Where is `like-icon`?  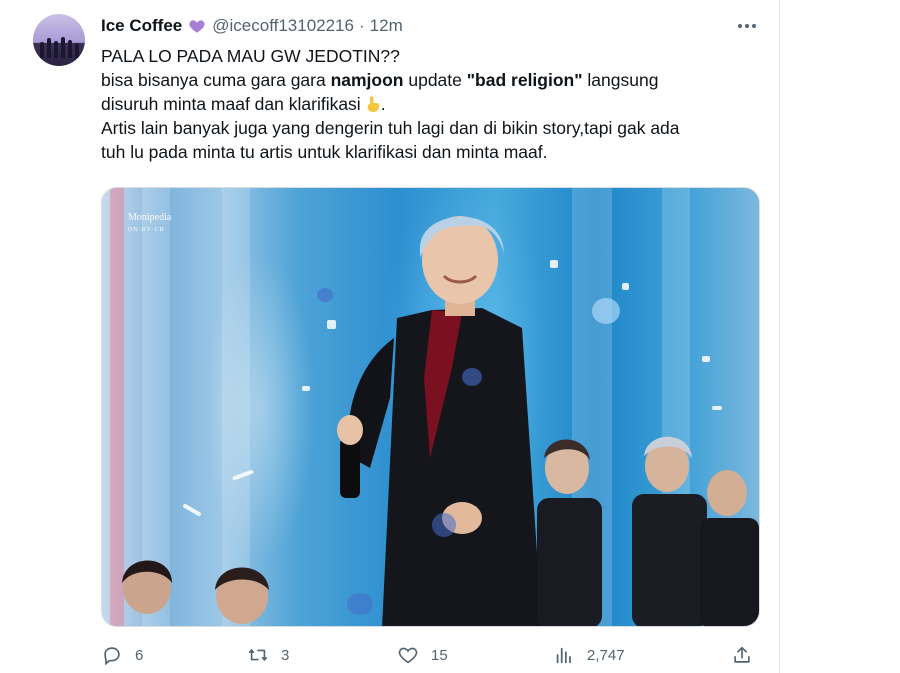
like-icon is located at coordinates (408, 655).